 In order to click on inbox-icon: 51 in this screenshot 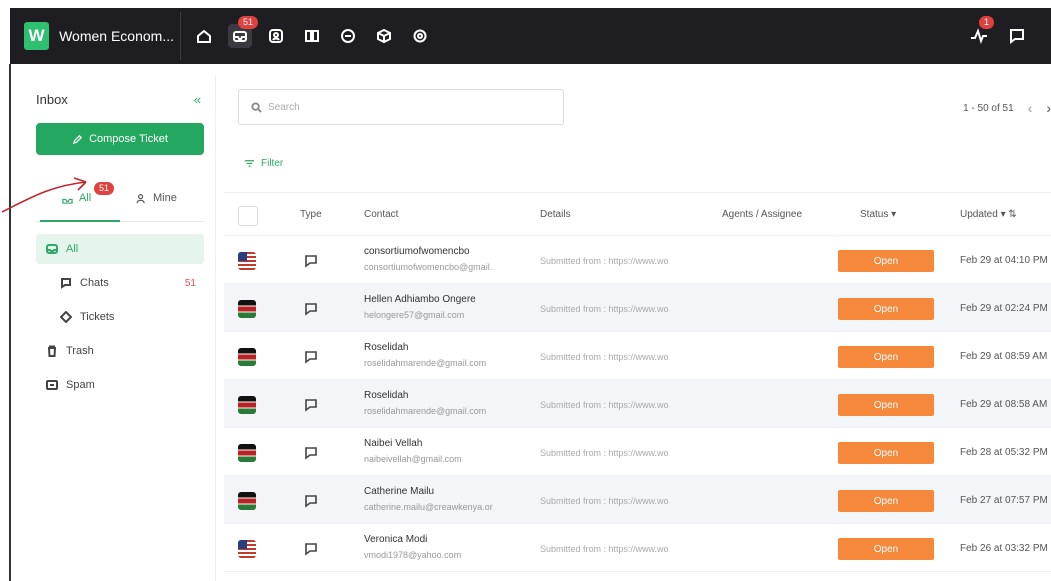, I will do `click(243, 32)`.